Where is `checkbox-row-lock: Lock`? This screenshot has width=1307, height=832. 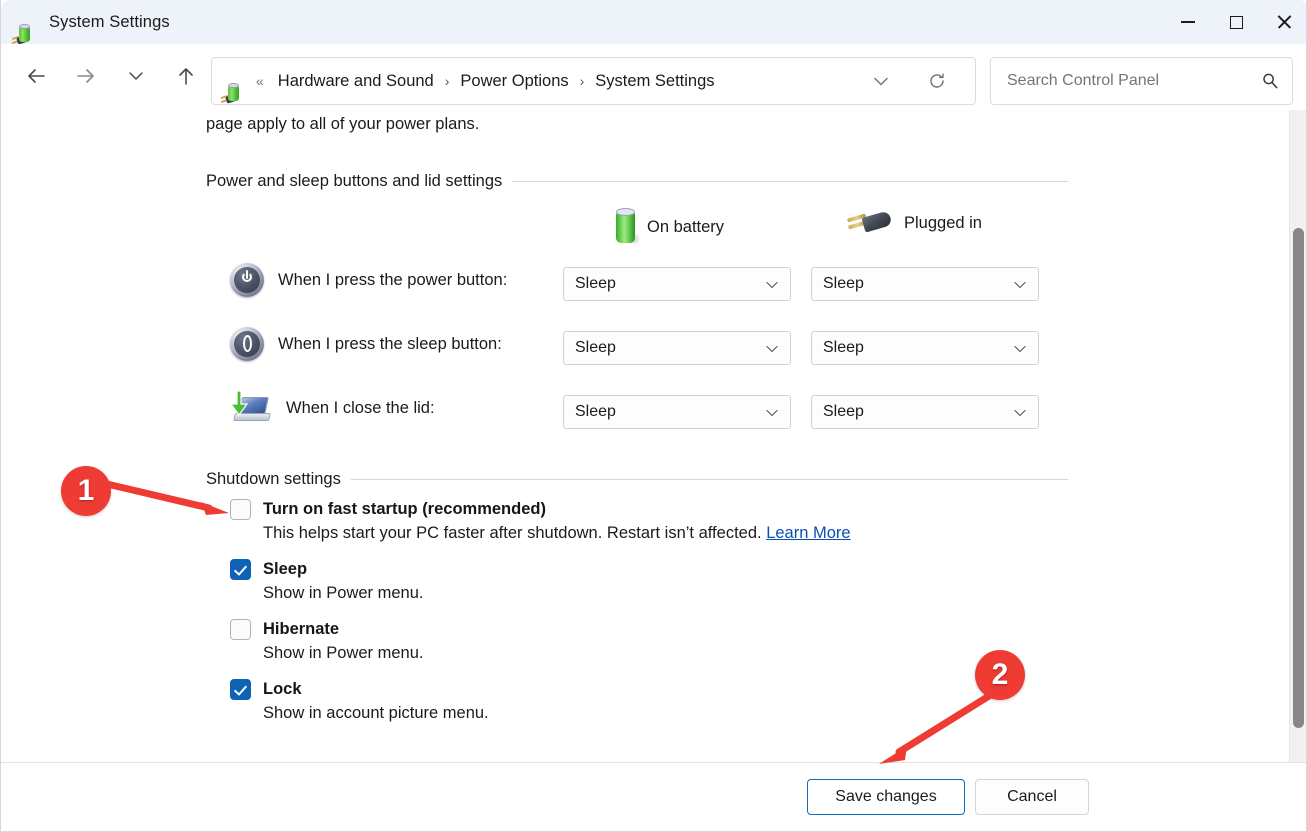 checkbox-row-lock: Lock is located at coordinates (266, 689).